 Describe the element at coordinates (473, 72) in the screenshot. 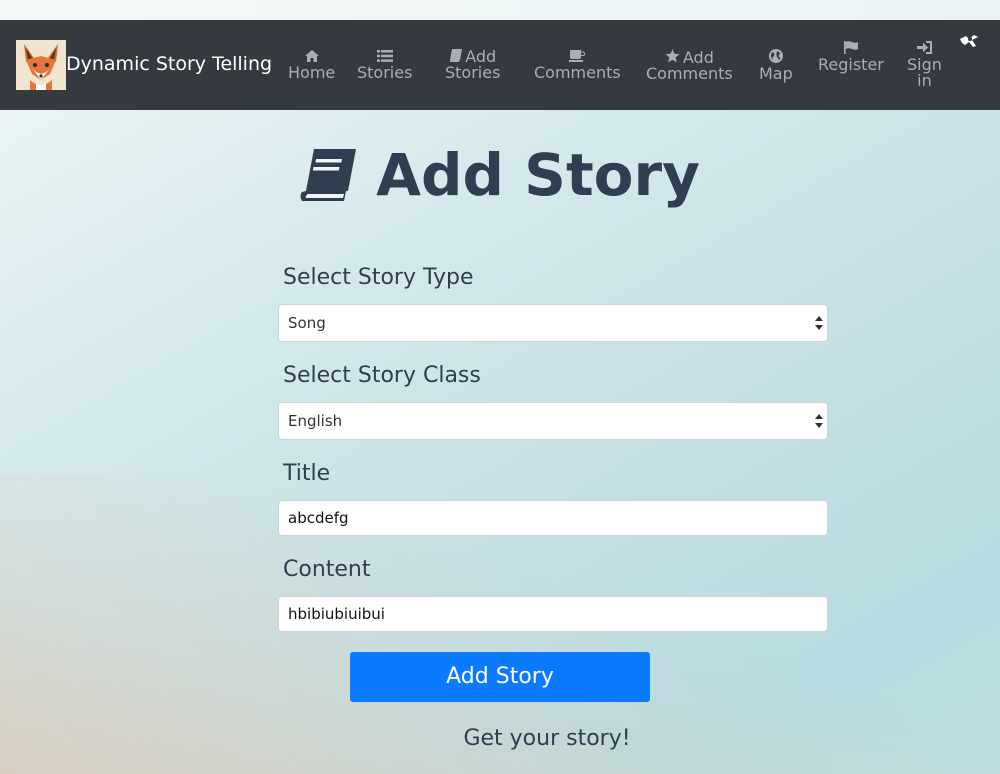

I see `nav-add-stories-label2: Stories` at that location.